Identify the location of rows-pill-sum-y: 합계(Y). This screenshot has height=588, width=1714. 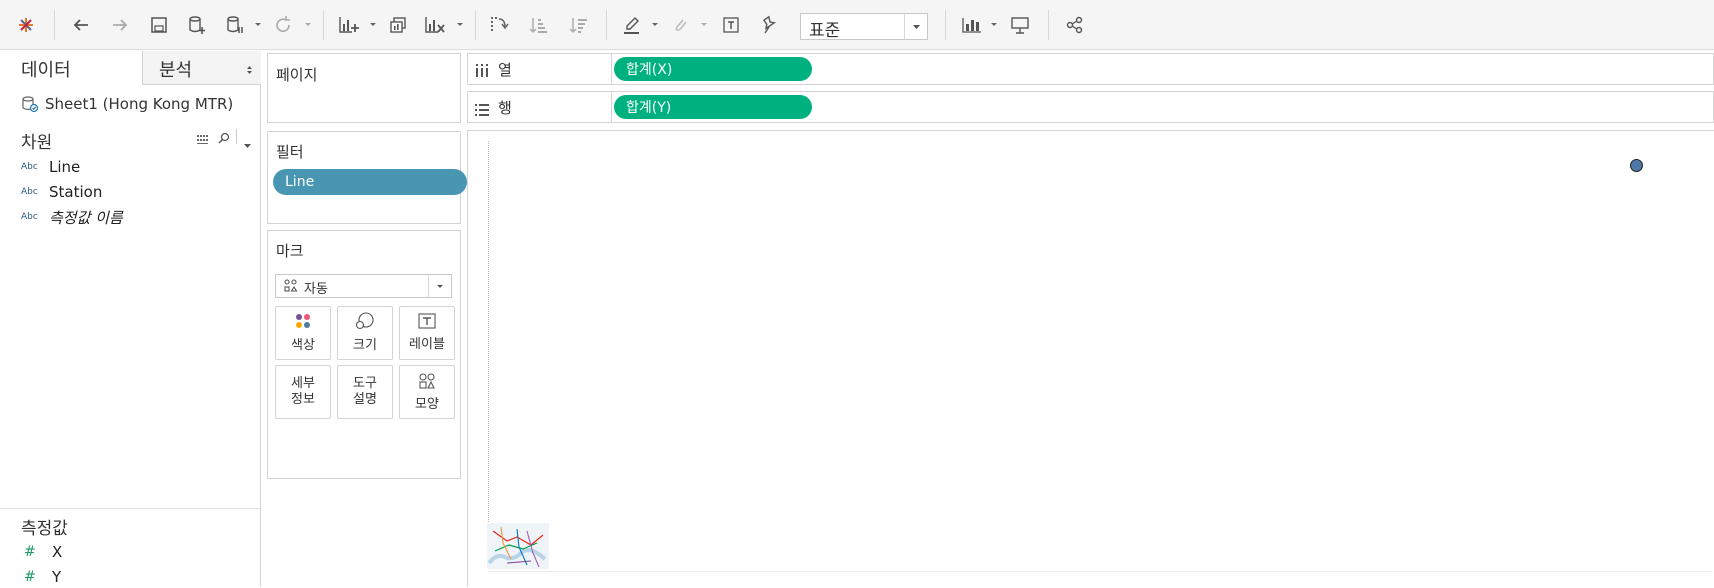
(713, 107).